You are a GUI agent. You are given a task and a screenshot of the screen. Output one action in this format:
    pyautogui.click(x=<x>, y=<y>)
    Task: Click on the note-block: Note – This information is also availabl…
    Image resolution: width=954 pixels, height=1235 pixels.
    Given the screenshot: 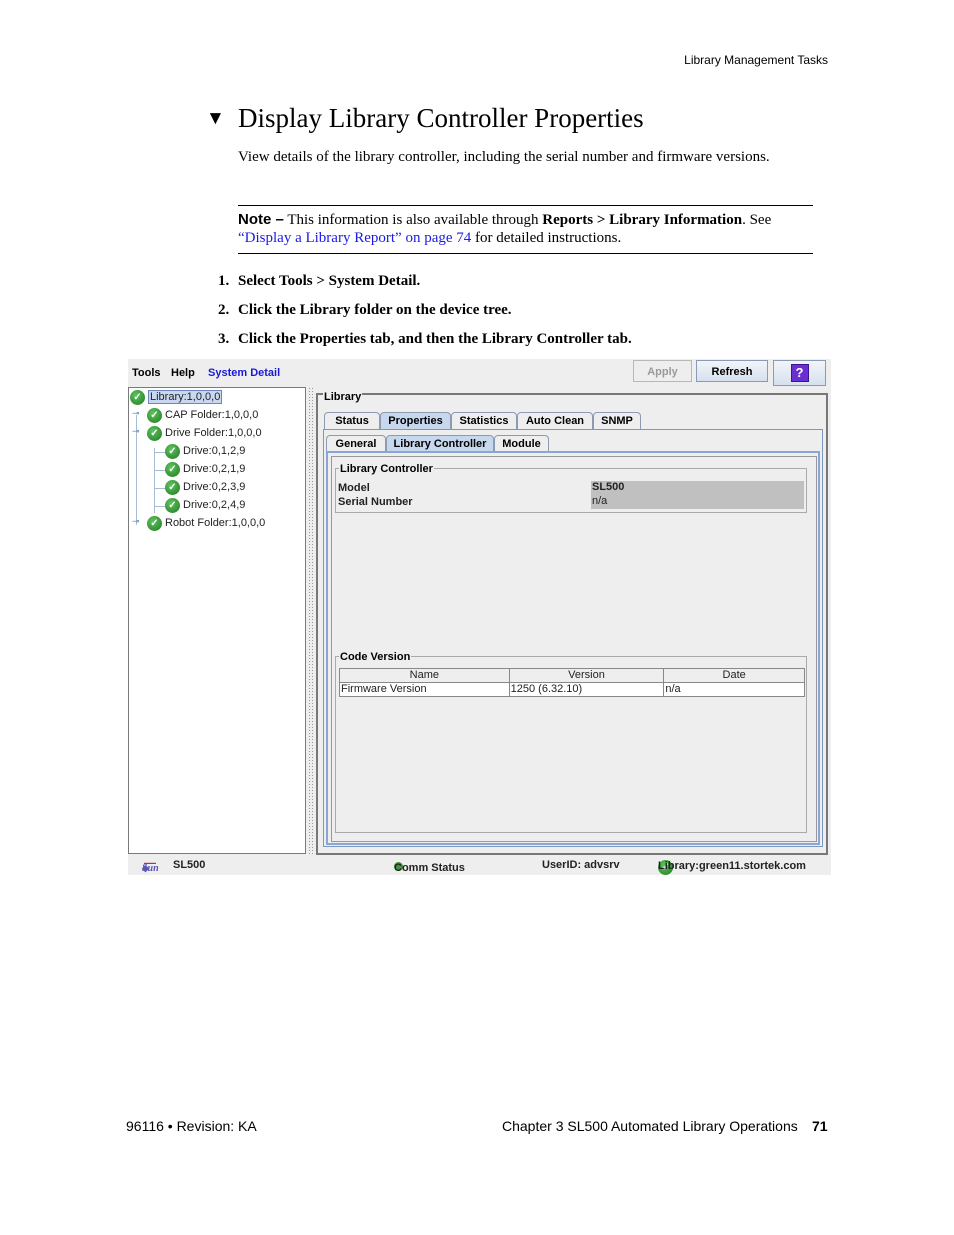 What is the action you would take?
    pyautogui.click(x=533, y=229)
    